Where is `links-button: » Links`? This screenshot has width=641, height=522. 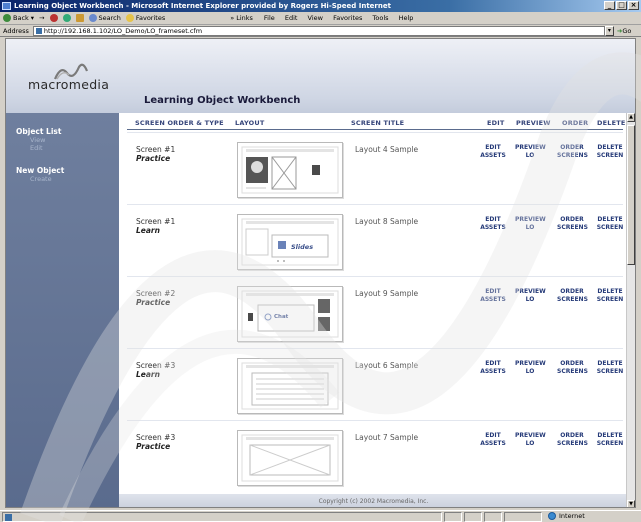
links-button: » Links is located at coordinates (241, 18).